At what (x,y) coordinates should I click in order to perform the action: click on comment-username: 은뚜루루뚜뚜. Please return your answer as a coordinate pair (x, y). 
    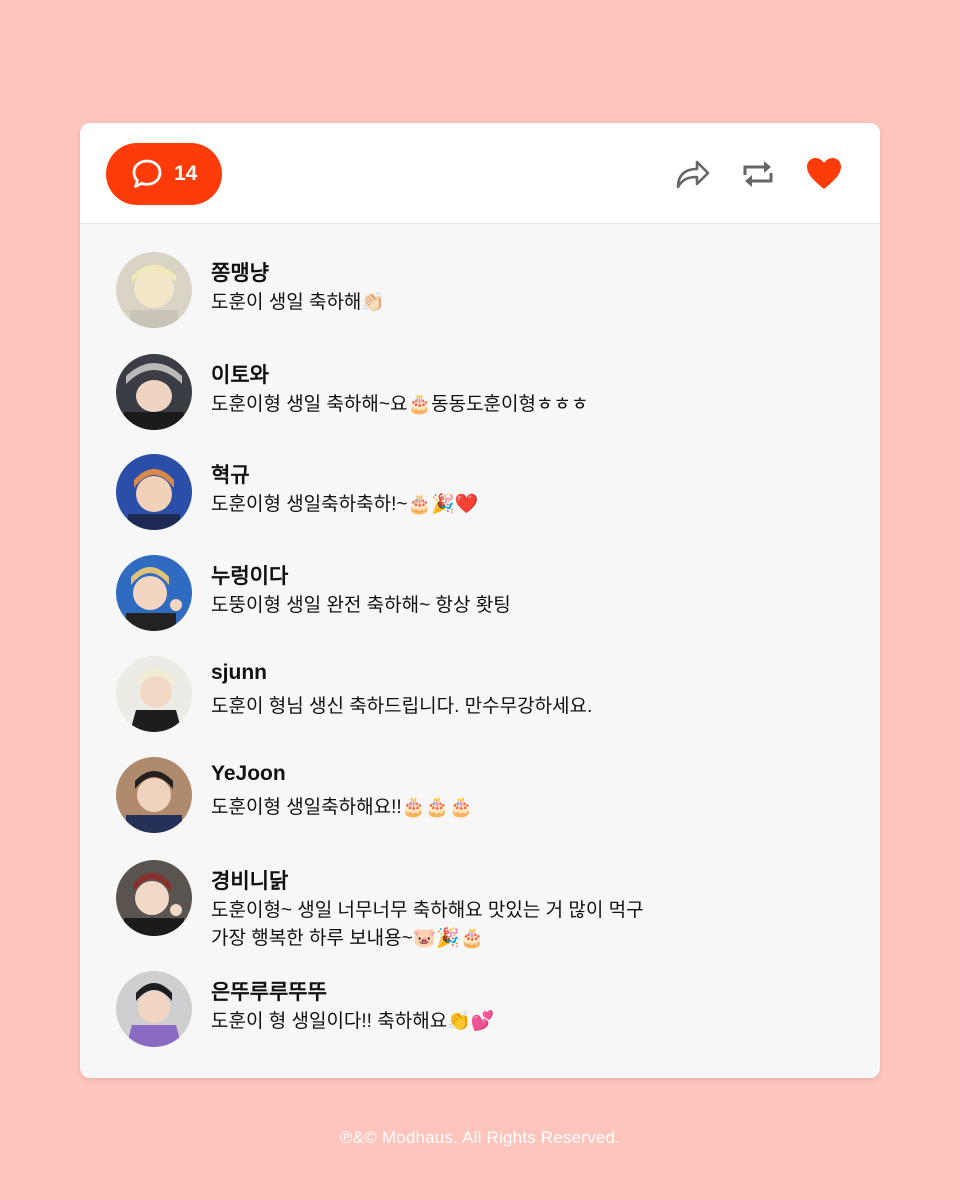
    Looking at the image, I should click on (269, 992).